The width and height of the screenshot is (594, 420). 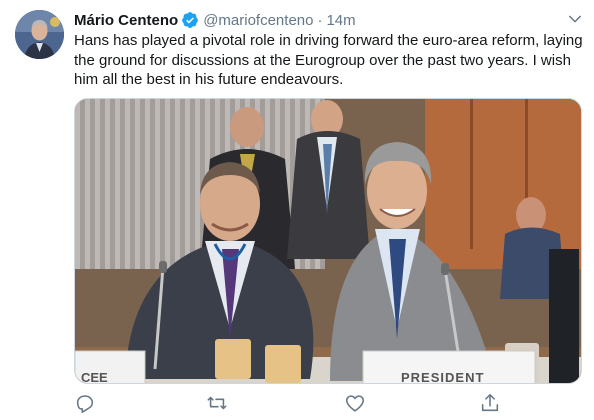 I want to click on heart-icon, so click(x=355, y=403).